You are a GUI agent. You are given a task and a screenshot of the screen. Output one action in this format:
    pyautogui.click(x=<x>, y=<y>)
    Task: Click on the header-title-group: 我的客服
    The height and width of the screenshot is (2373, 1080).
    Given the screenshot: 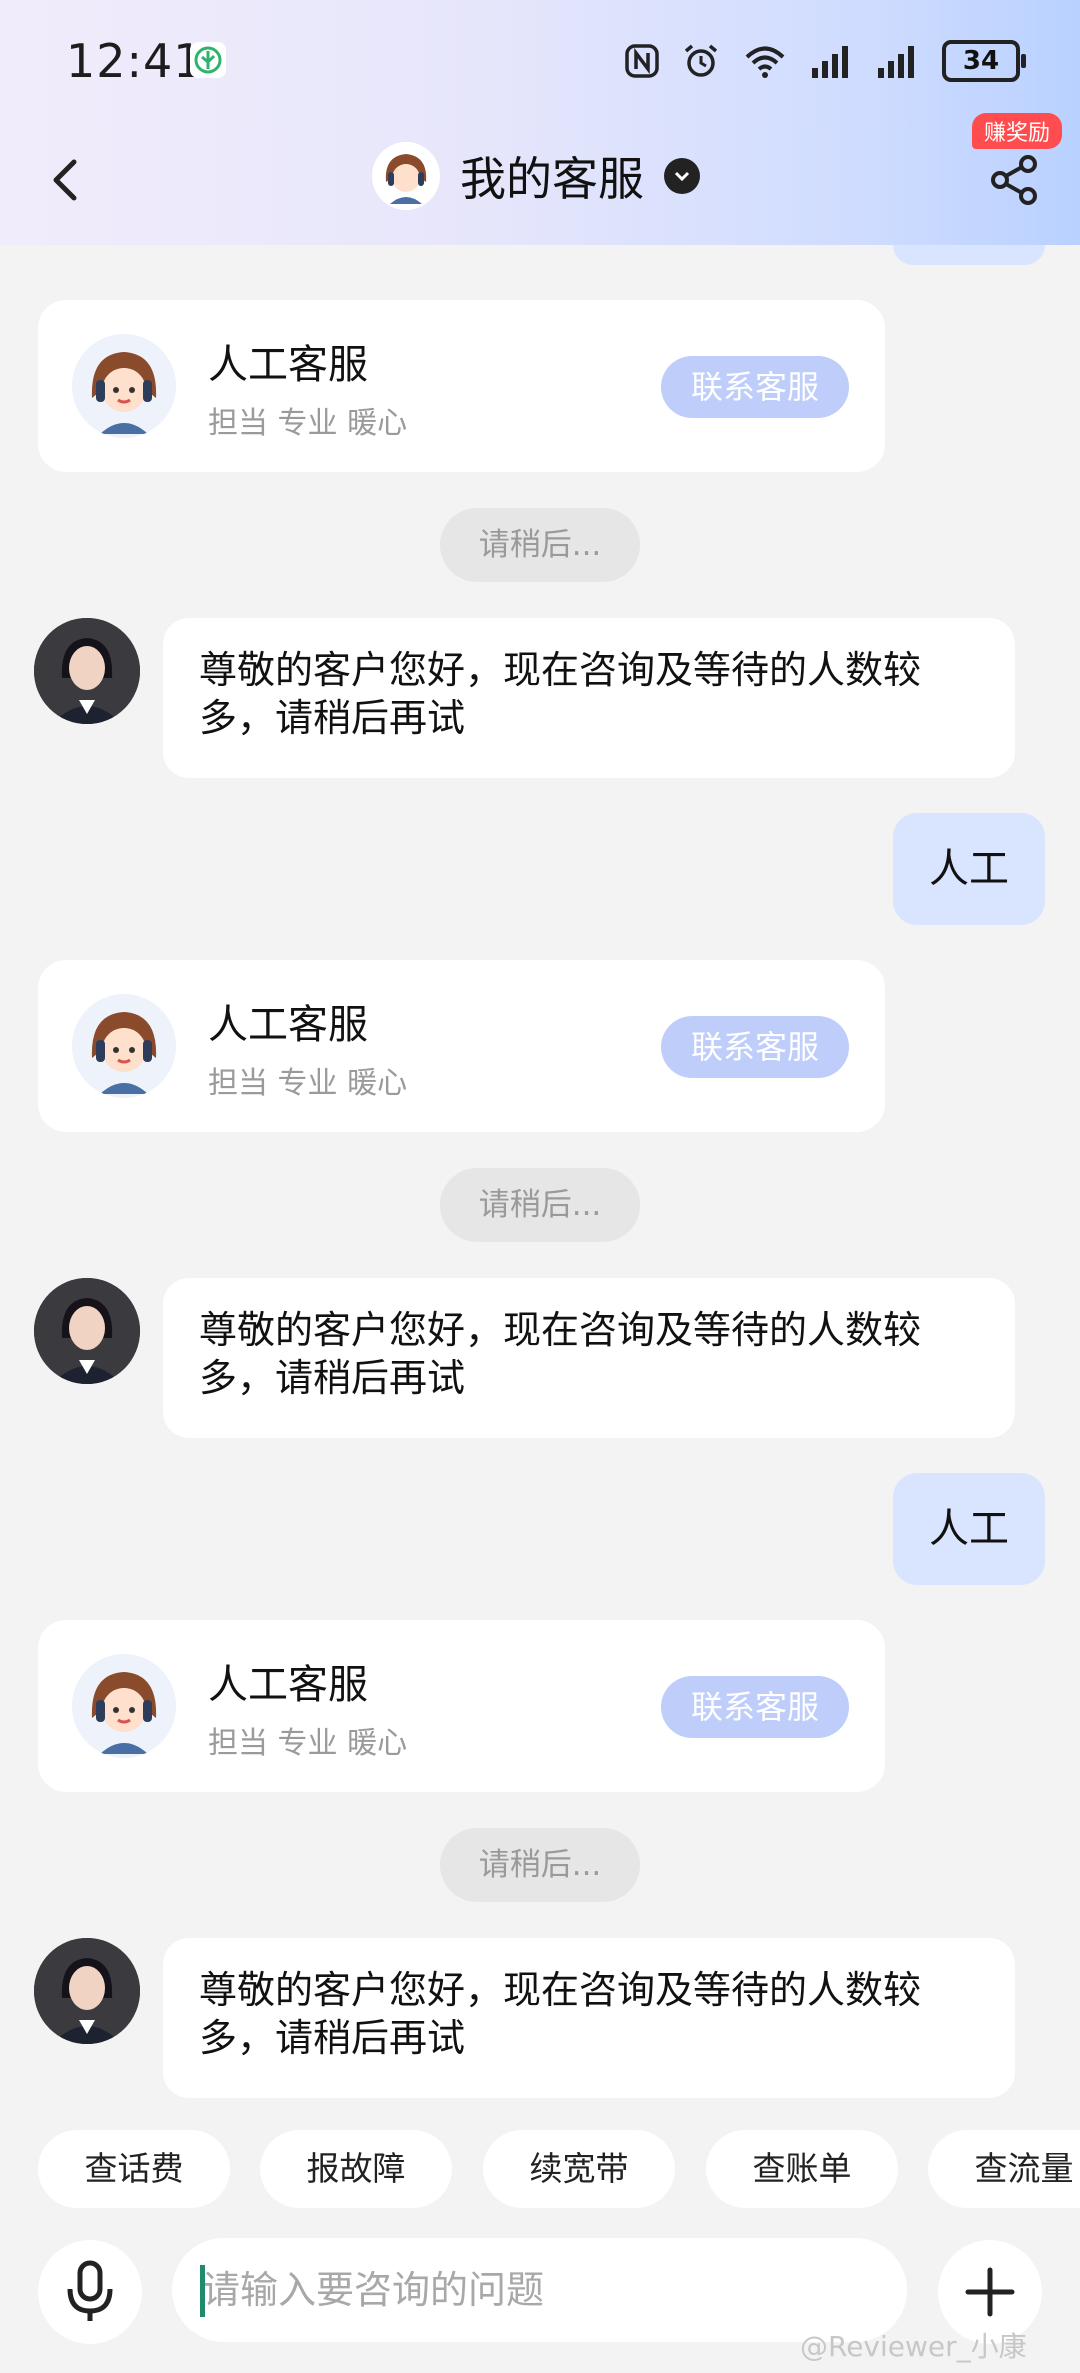 What is the action you would take?
    pyautogui.click(x=536, y=176)
    